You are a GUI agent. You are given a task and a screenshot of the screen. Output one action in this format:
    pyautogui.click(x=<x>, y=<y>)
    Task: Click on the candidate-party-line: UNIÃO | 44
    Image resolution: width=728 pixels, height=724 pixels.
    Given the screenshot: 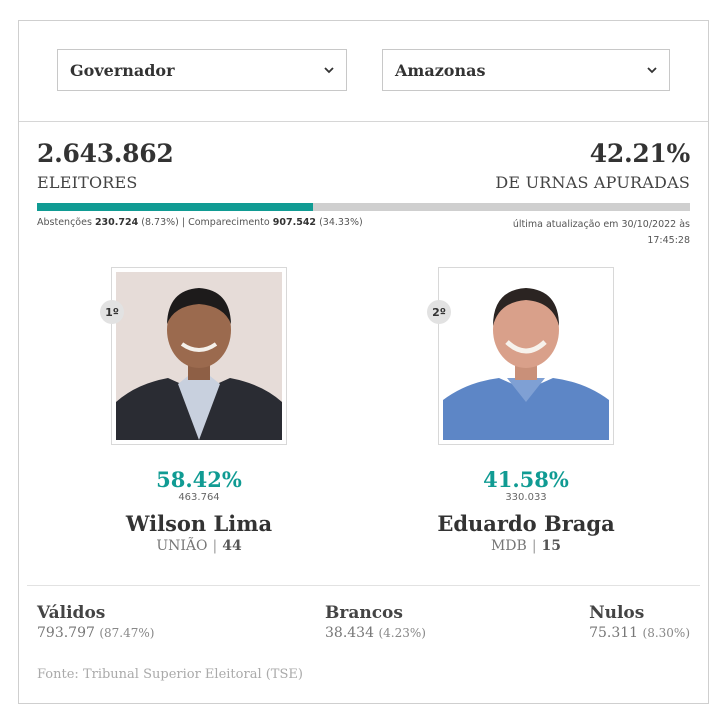 What is the action you would take?
    pyautogui.click(x=199, y=546)
    